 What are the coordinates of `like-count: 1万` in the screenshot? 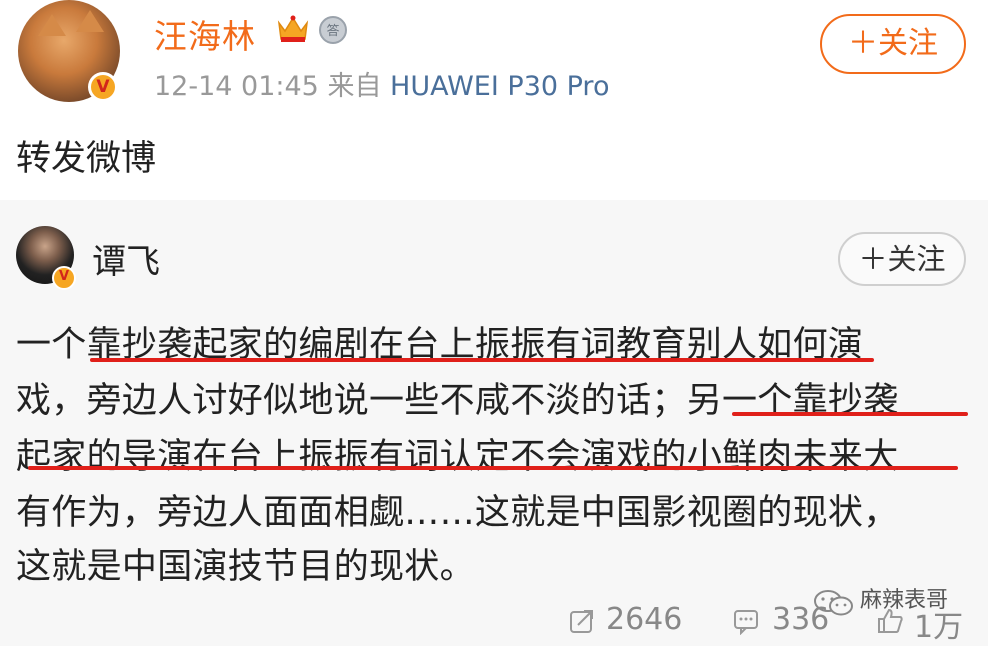 It's located at (938, 624).